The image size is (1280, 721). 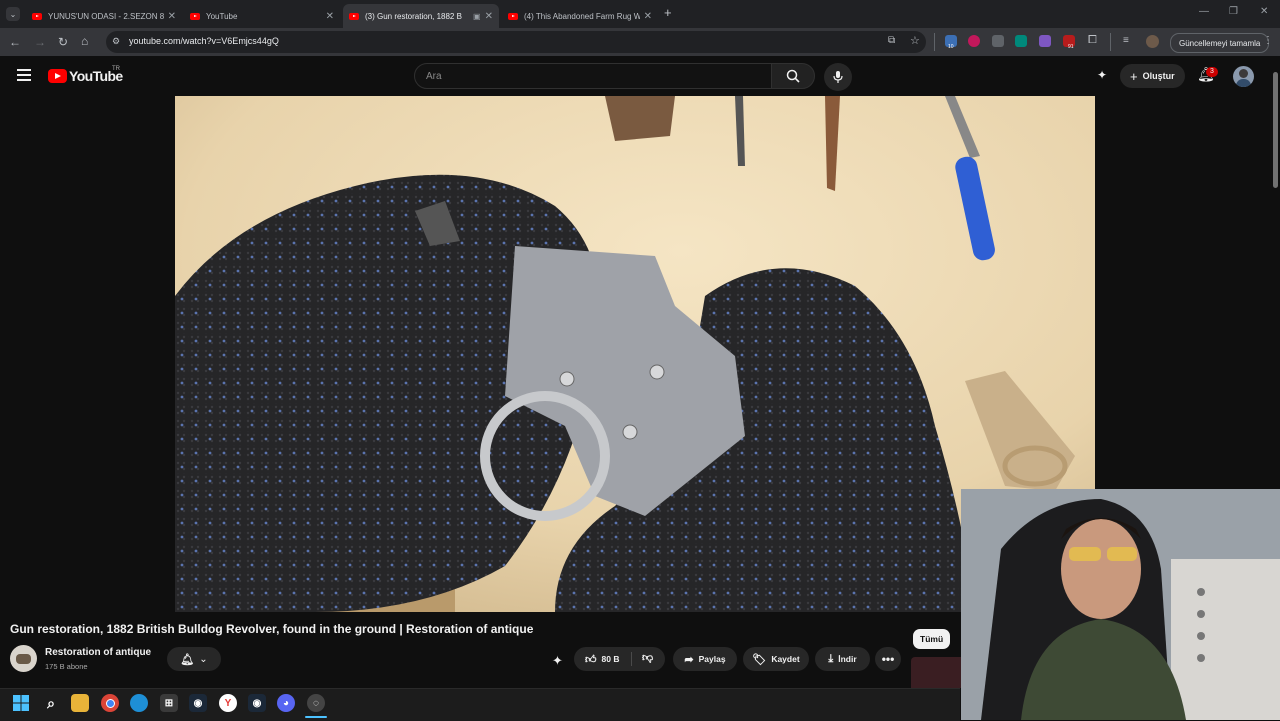 I want to click on download-button: ⤓ İndir, so click(x=842, y=659).